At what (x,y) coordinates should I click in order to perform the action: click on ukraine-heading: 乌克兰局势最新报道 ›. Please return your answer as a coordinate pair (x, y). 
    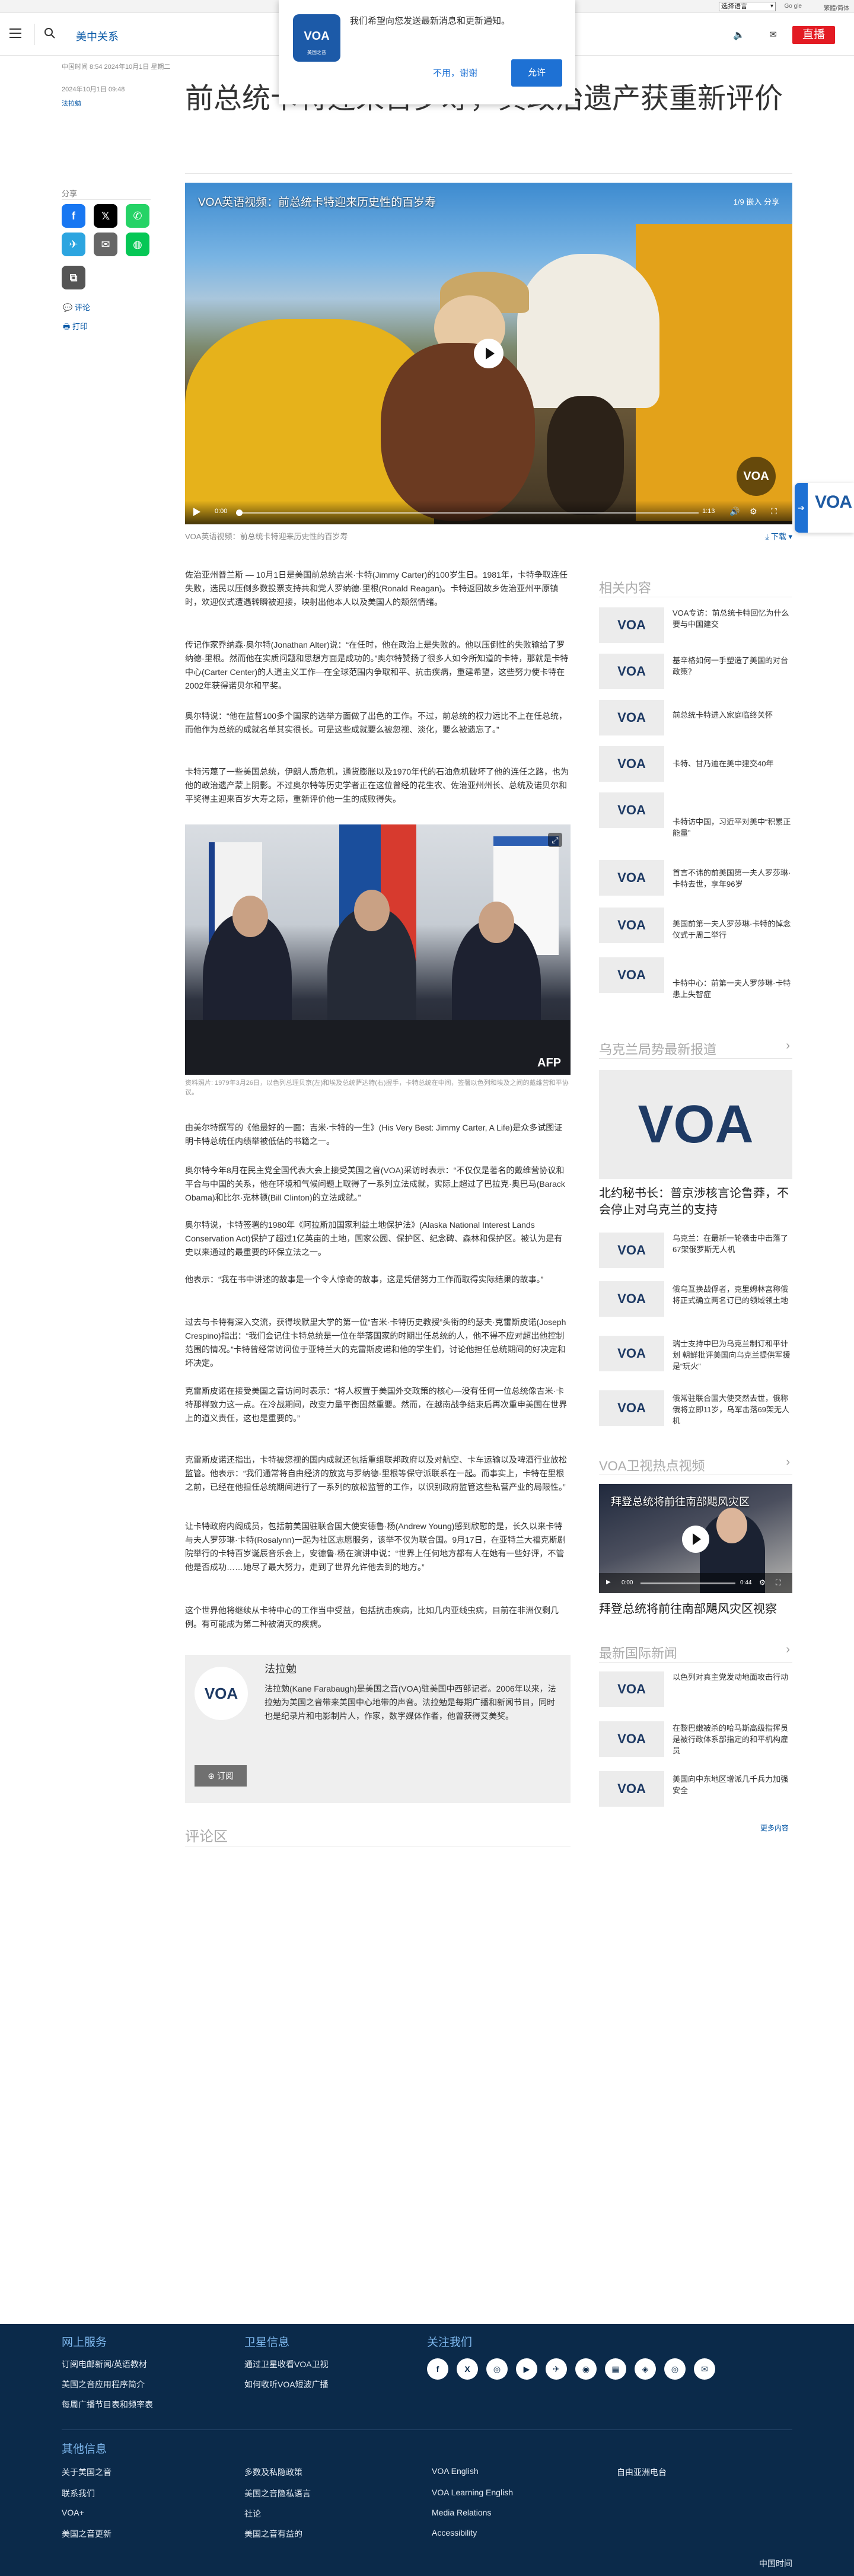
    Looking at the image, I should click on (695, 1048).